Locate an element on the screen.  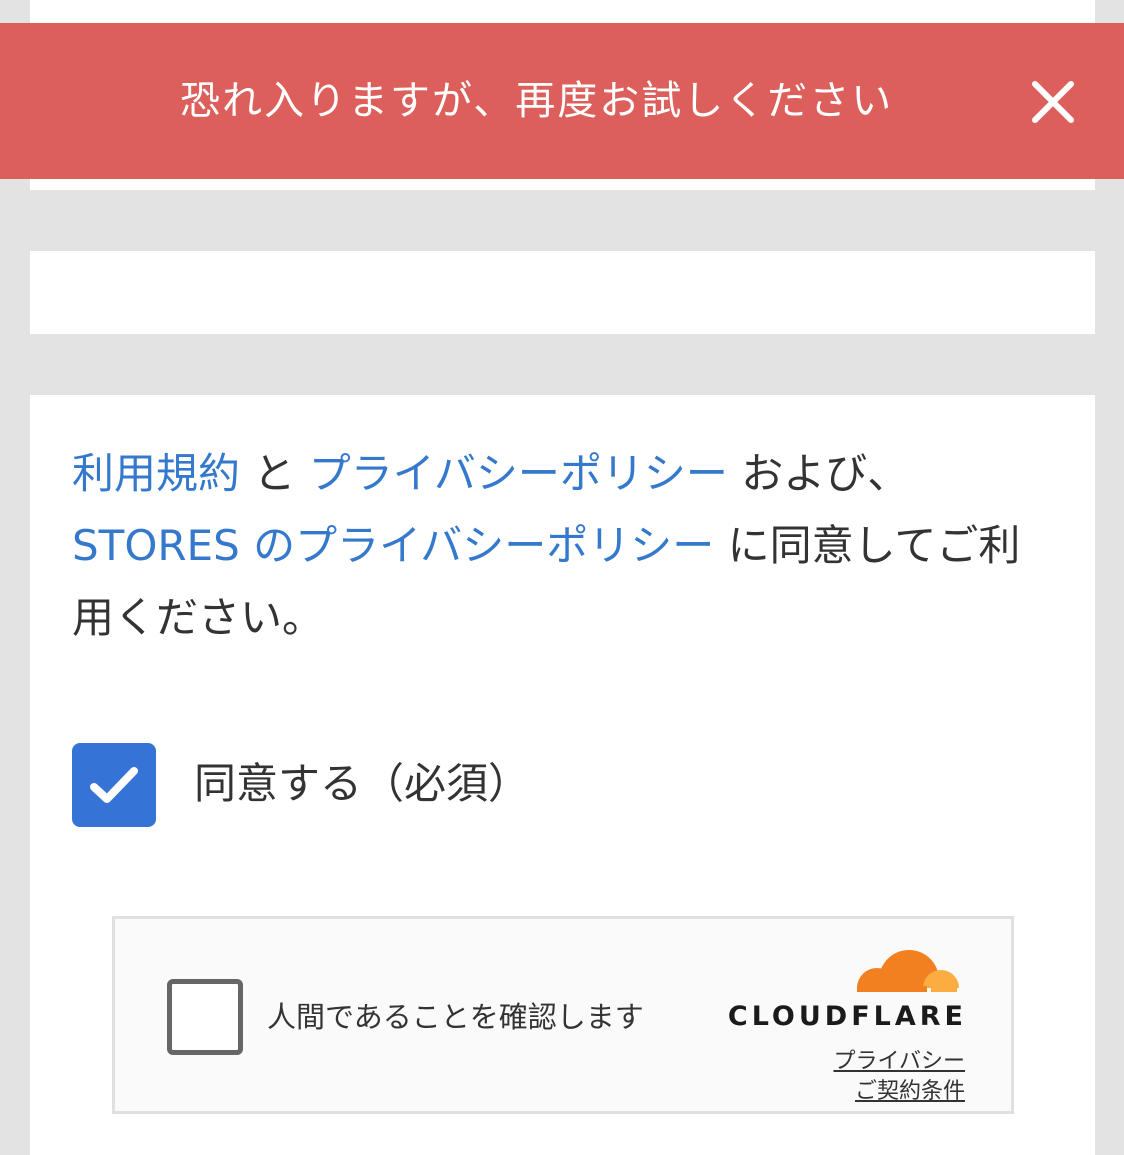
error-toast: 恐れ入りますが、再度お試しください is located at coordinates (562, 101).